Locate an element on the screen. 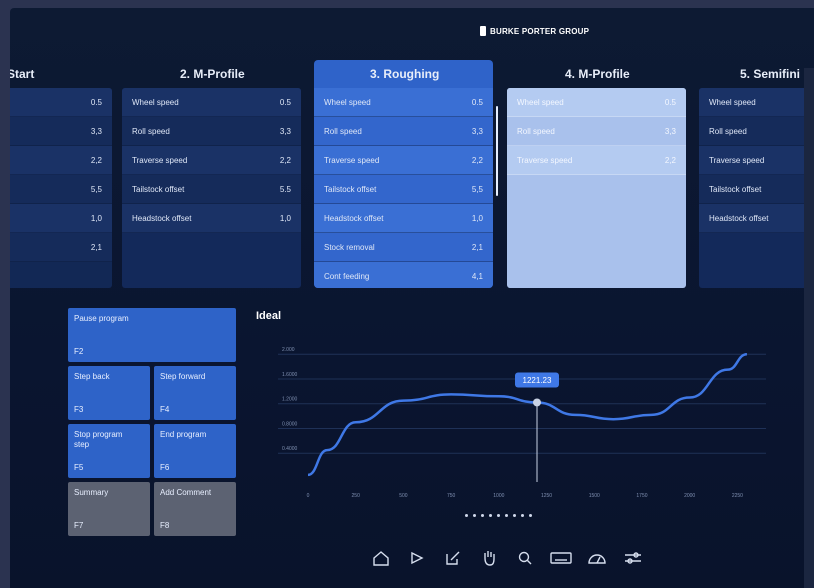 This screenshot has height=588, width=814. home-icon is located at coordinates (381, 558).